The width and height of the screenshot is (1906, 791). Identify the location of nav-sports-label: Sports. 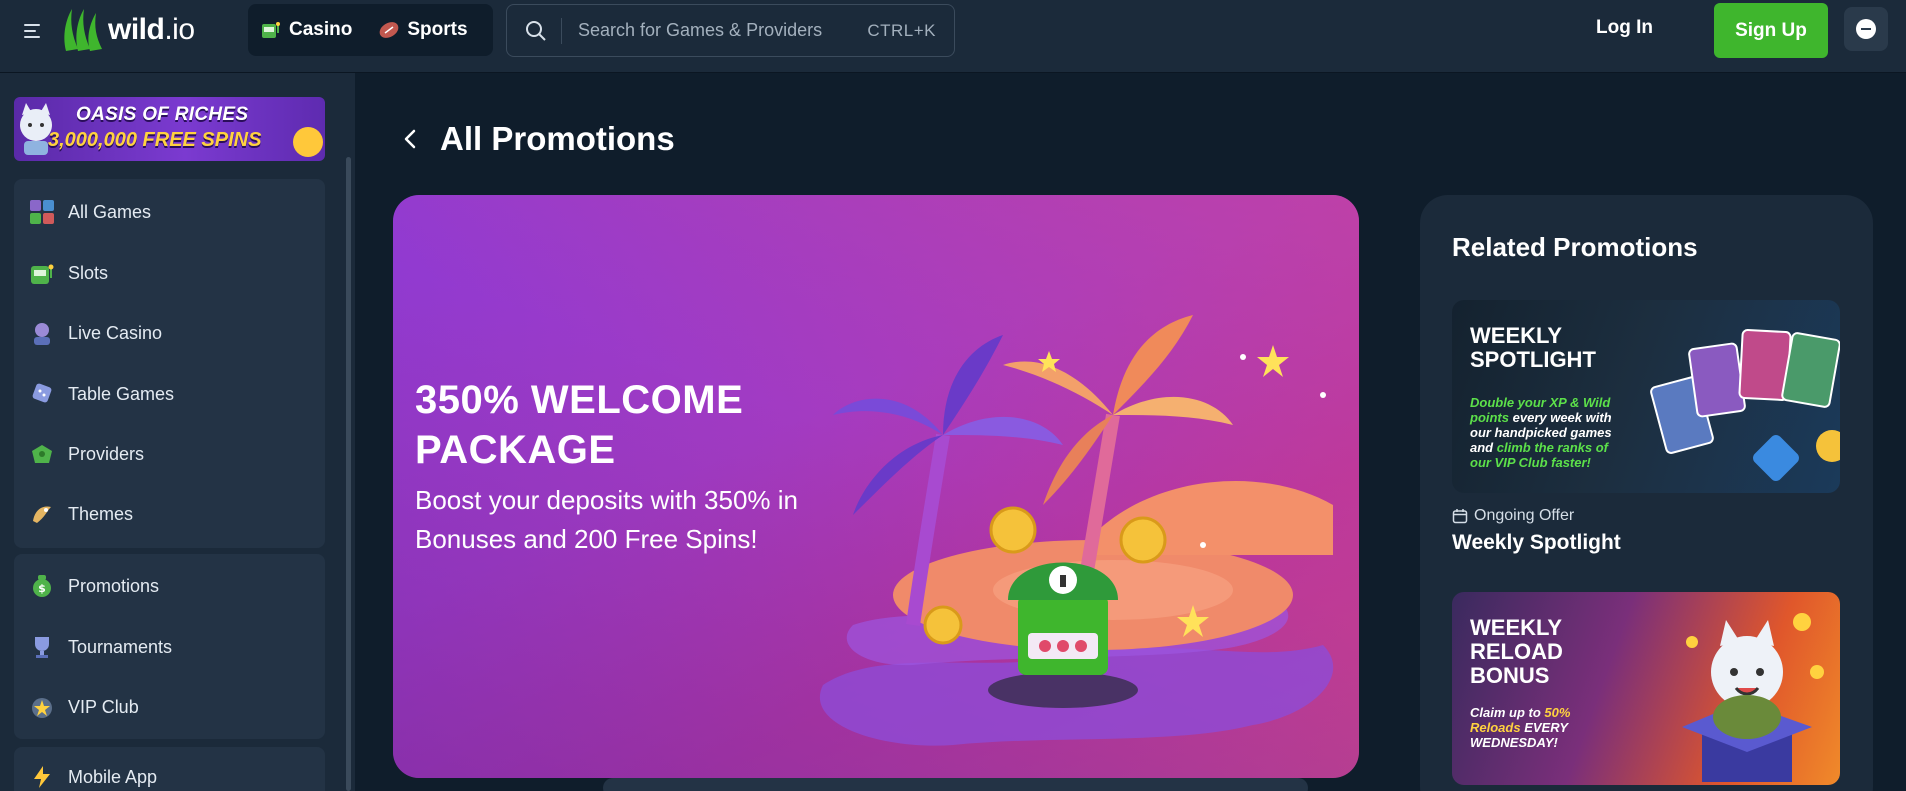
(437, 29).